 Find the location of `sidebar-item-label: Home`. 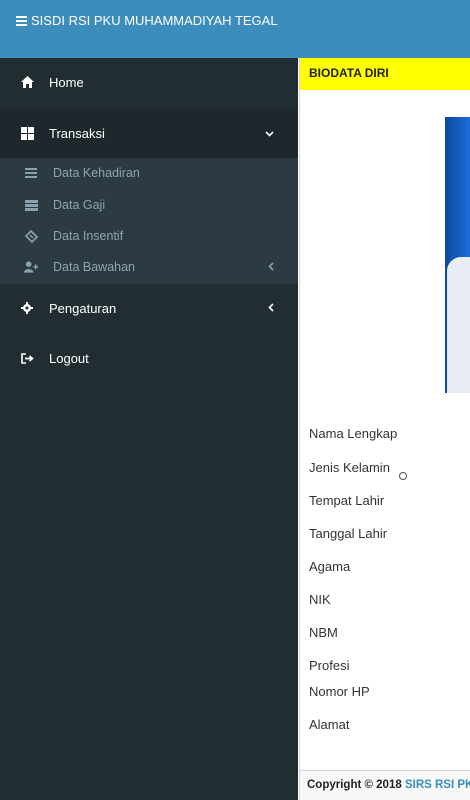

sidebar-item-label: Home is located at coordinates (66, 82).